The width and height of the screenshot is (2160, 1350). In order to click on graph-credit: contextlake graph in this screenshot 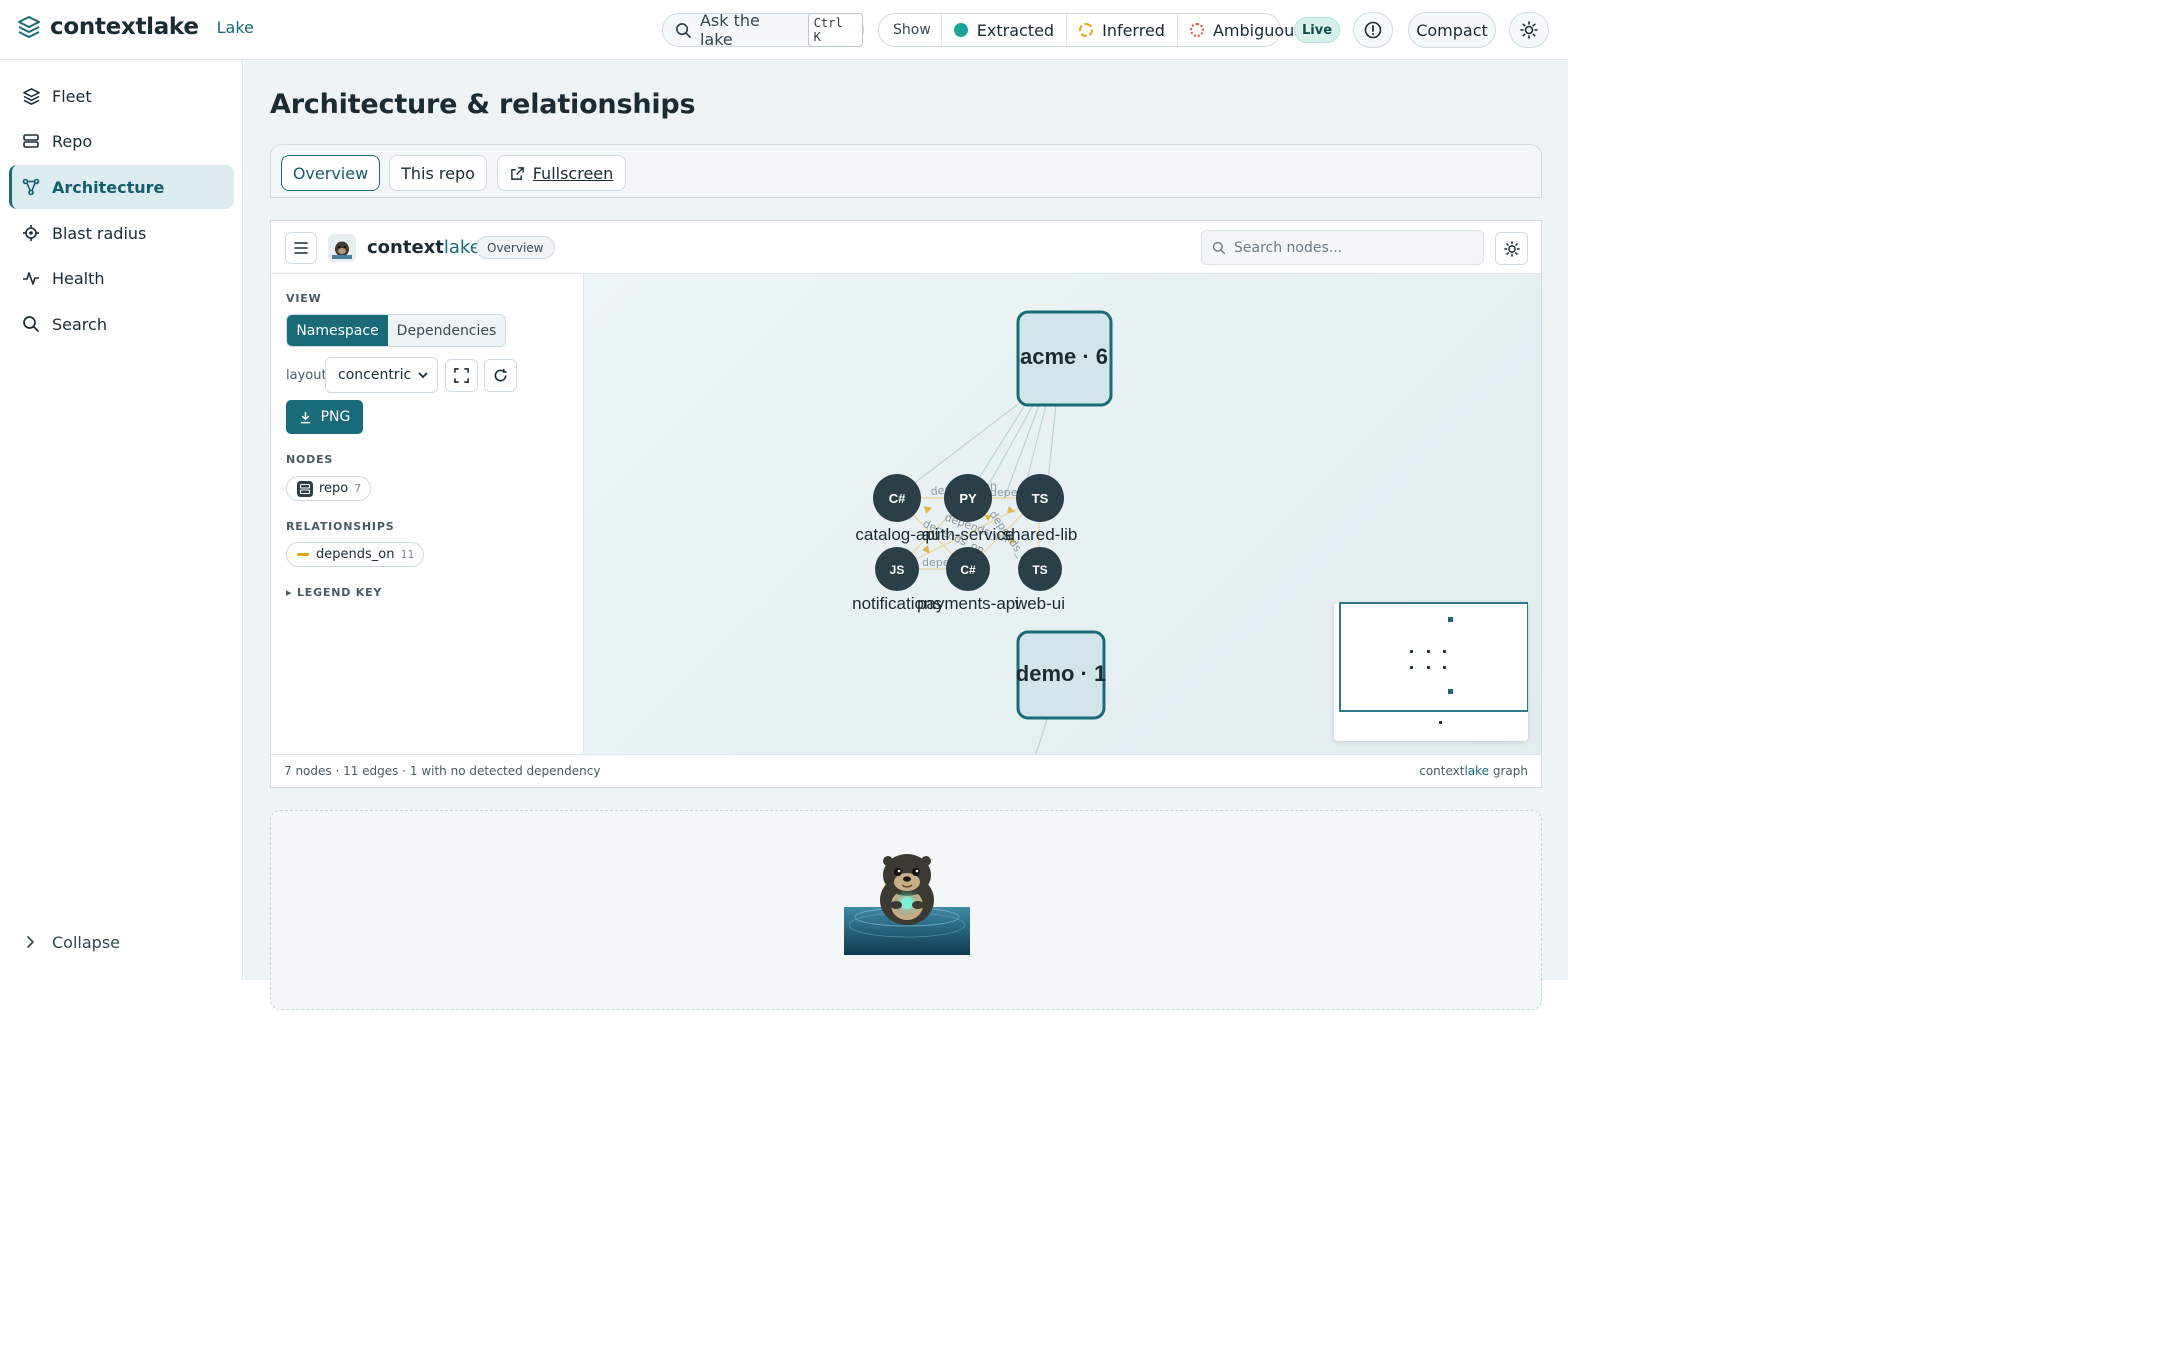, I will do `click(1473, 771)`.